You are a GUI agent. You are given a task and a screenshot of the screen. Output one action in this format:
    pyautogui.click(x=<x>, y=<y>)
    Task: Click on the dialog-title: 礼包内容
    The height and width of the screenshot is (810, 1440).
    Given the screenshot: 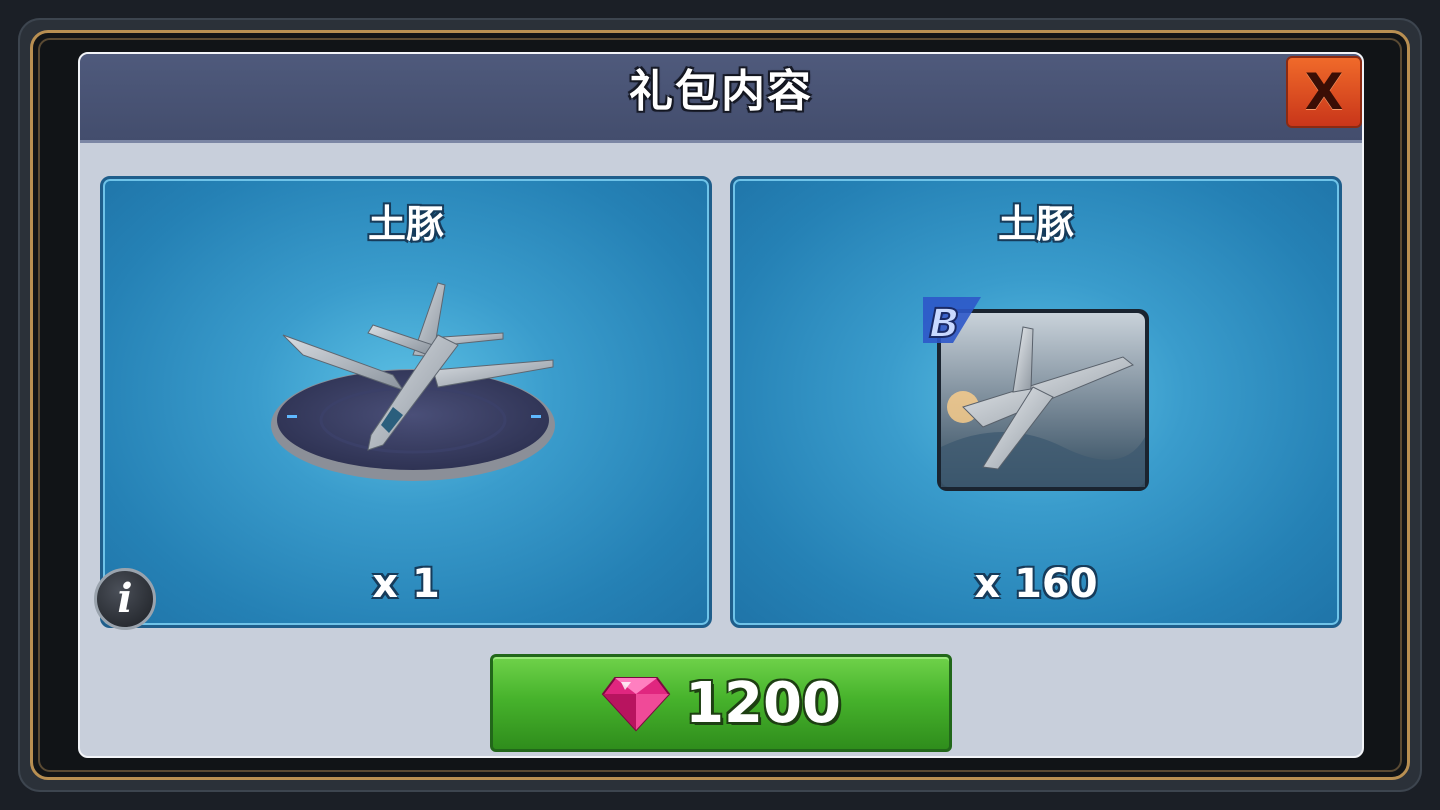 What is the action you would take?
    pyautogui.click(x=721, y=91)
    